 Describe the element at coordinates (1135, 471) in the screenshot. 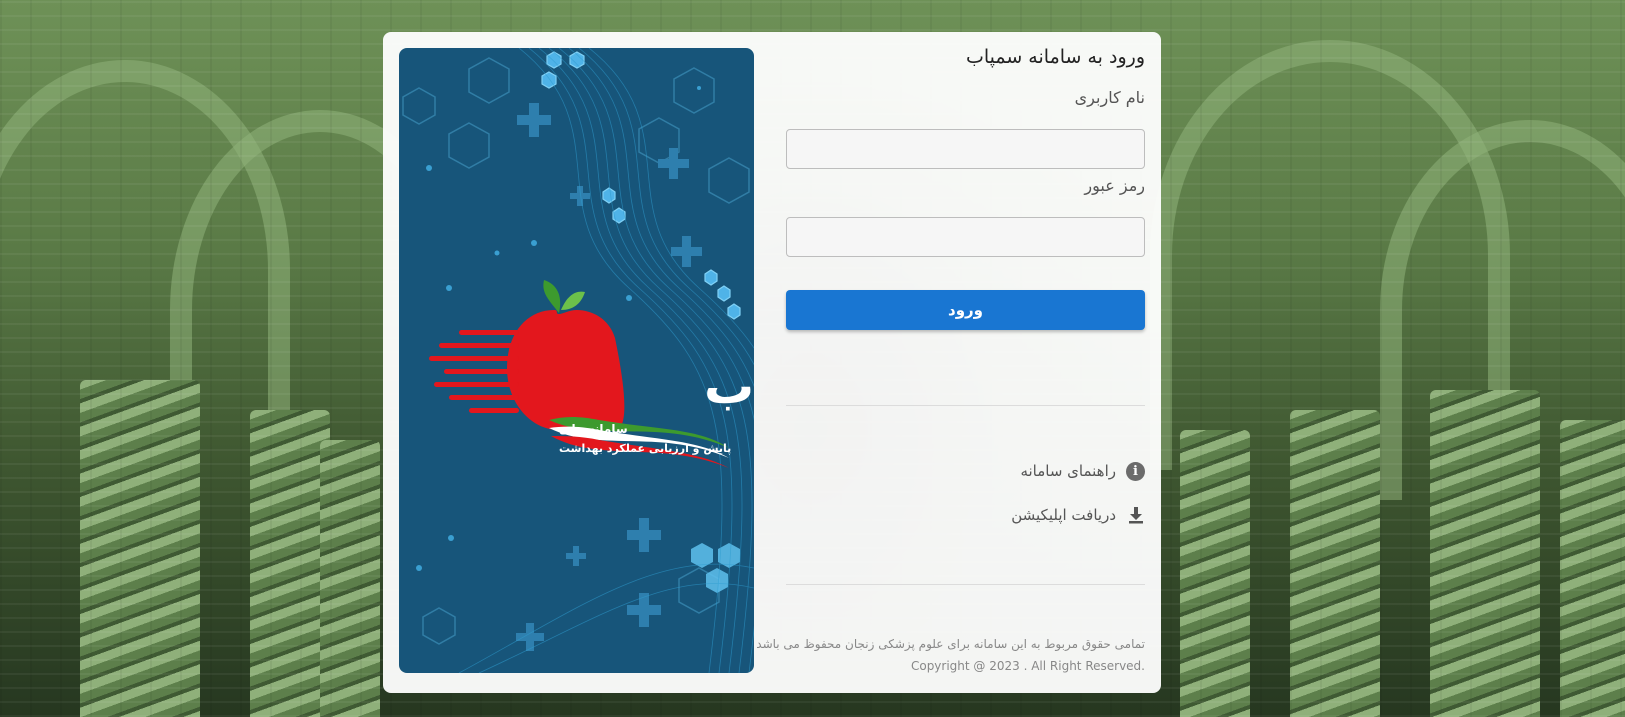

I see `info-icon: i` at that location.